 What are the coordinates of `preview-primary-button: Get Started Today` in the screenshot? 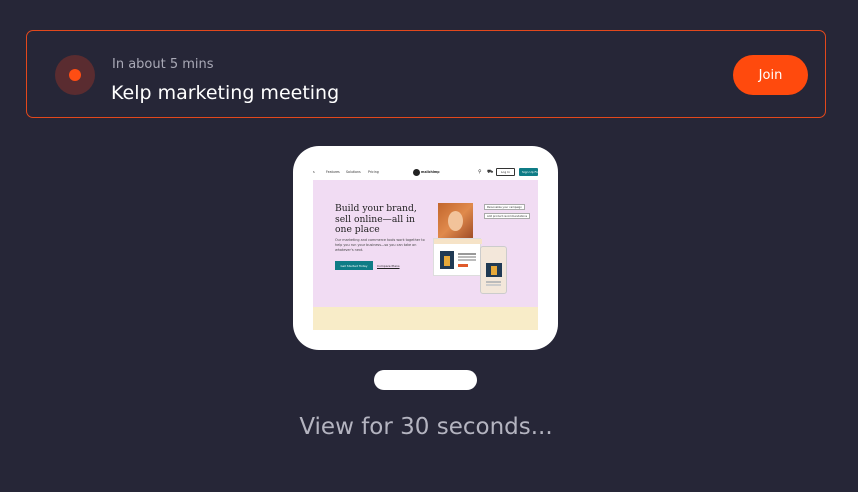 It's located at (354, 265).